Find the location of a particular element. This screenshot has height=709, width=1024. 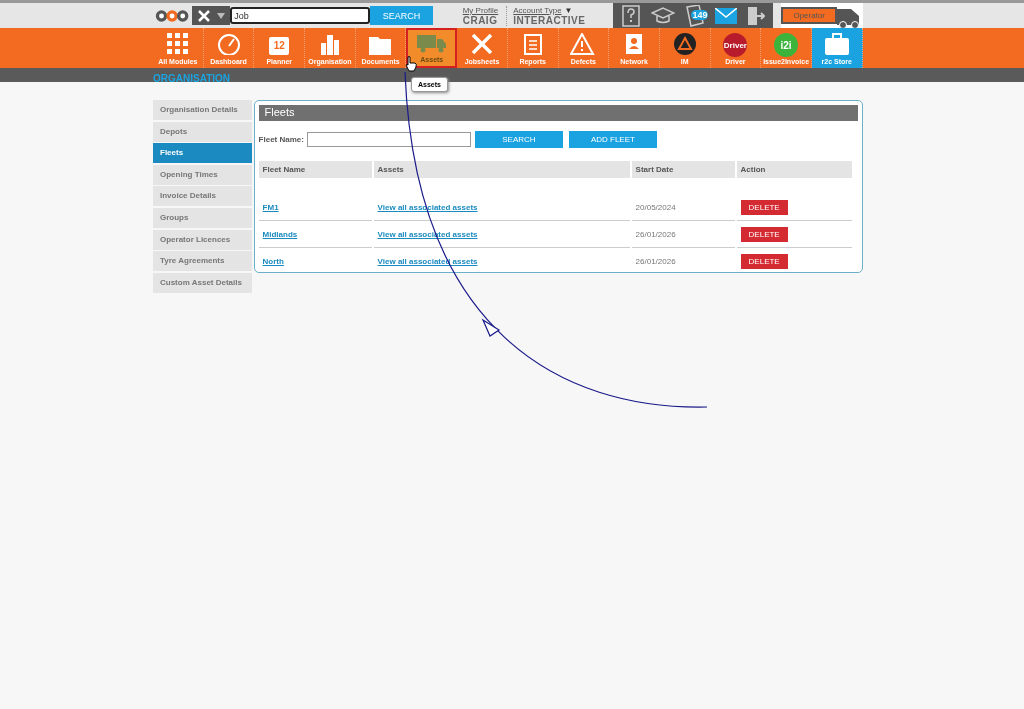

contact-book-icon is located at coordinates (634, 44).